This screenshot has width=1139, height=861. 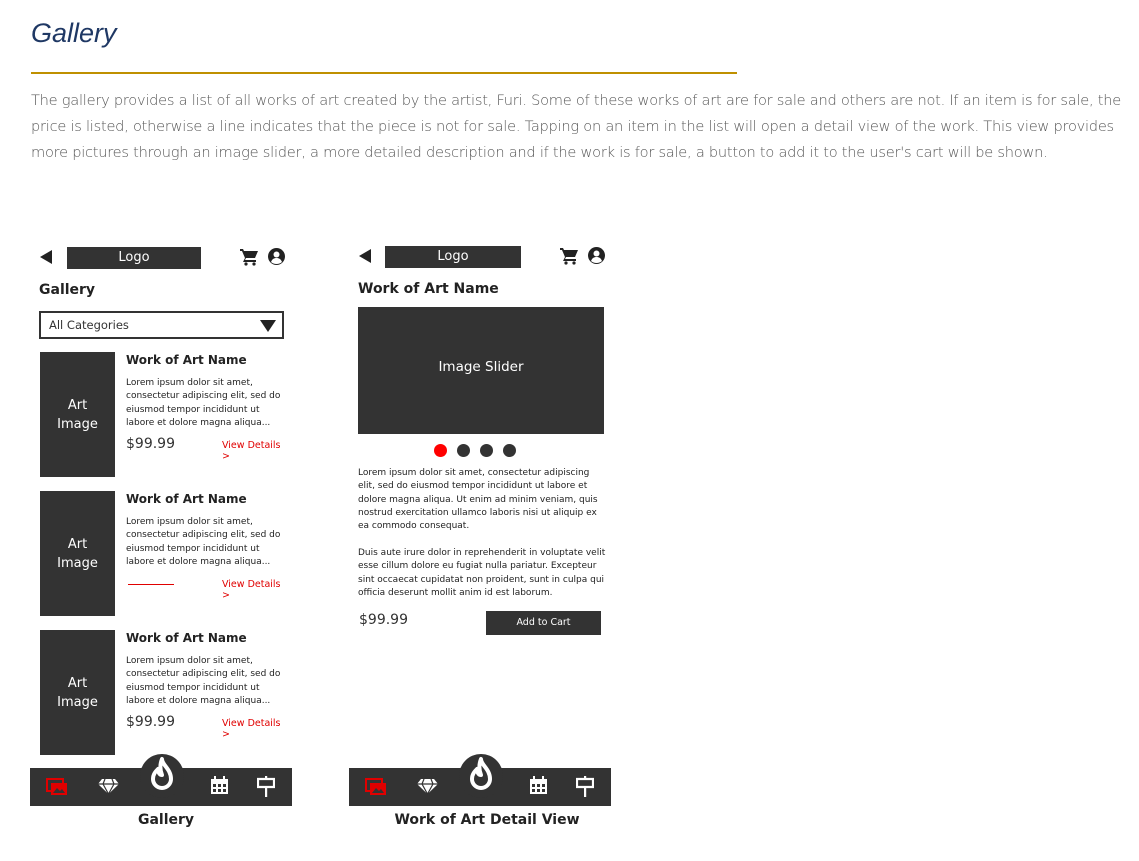 I want to click on category-select: All Categories, so click(x=161, y=325).